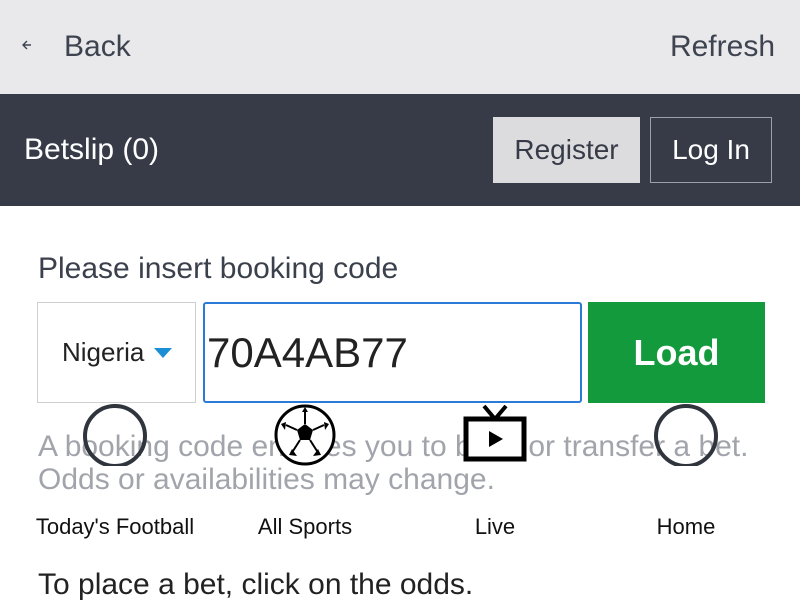  Describe the element at coordinates (218, 268) in the screenshot. I see `booking-prompt: Please insert booking code` at that location.